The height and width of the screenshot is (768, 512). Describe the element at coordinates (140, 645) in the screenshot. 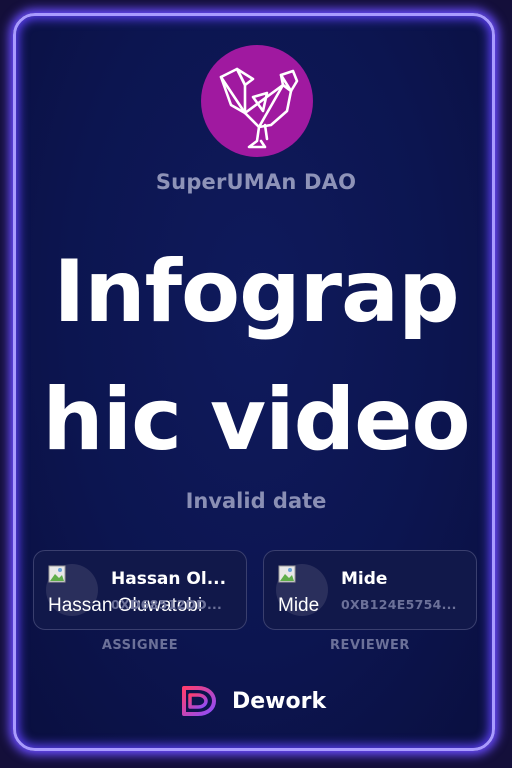

I see `assignee-role-label: ASSIGNEE` at that location.